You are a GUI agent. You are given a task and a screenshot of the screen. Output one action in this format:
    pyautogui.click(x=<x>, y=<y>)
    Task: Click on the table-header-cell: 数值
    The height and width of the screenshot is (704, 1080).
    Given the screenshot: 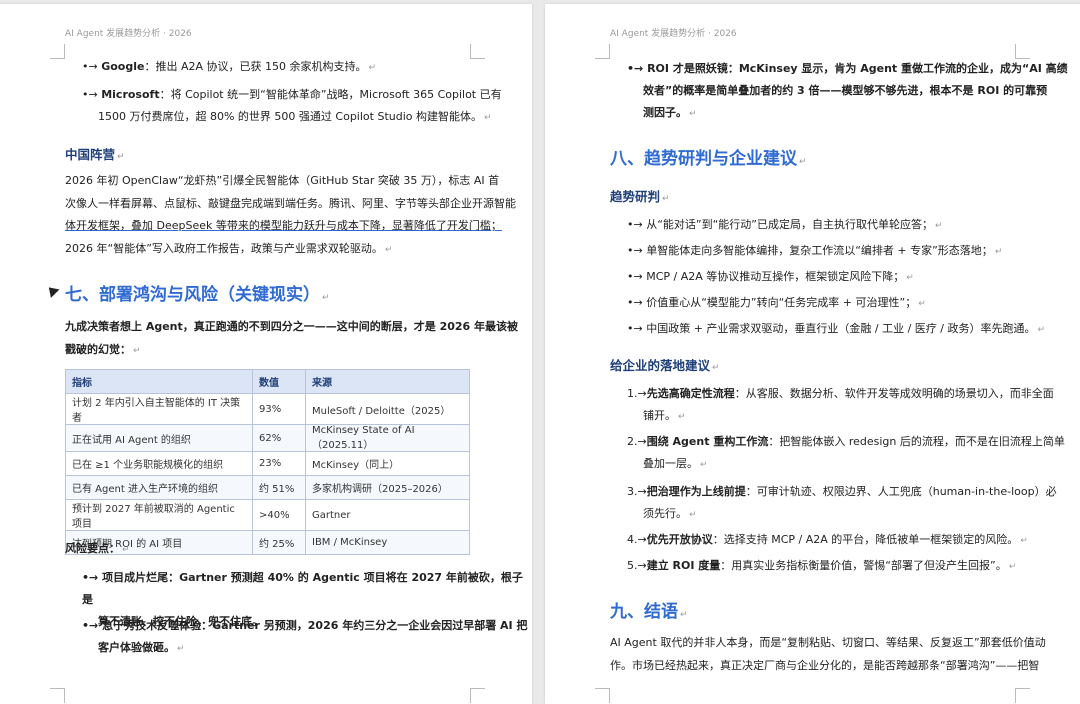 What is the action you would take?
    pyautogui.click(x=279, y=381)
    